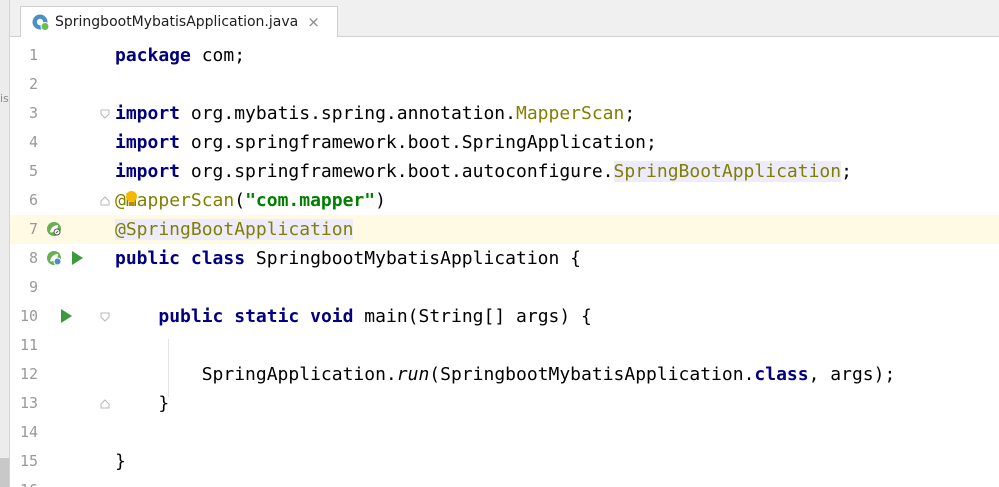  I want to click on line-number: 5, so click(33, 171).